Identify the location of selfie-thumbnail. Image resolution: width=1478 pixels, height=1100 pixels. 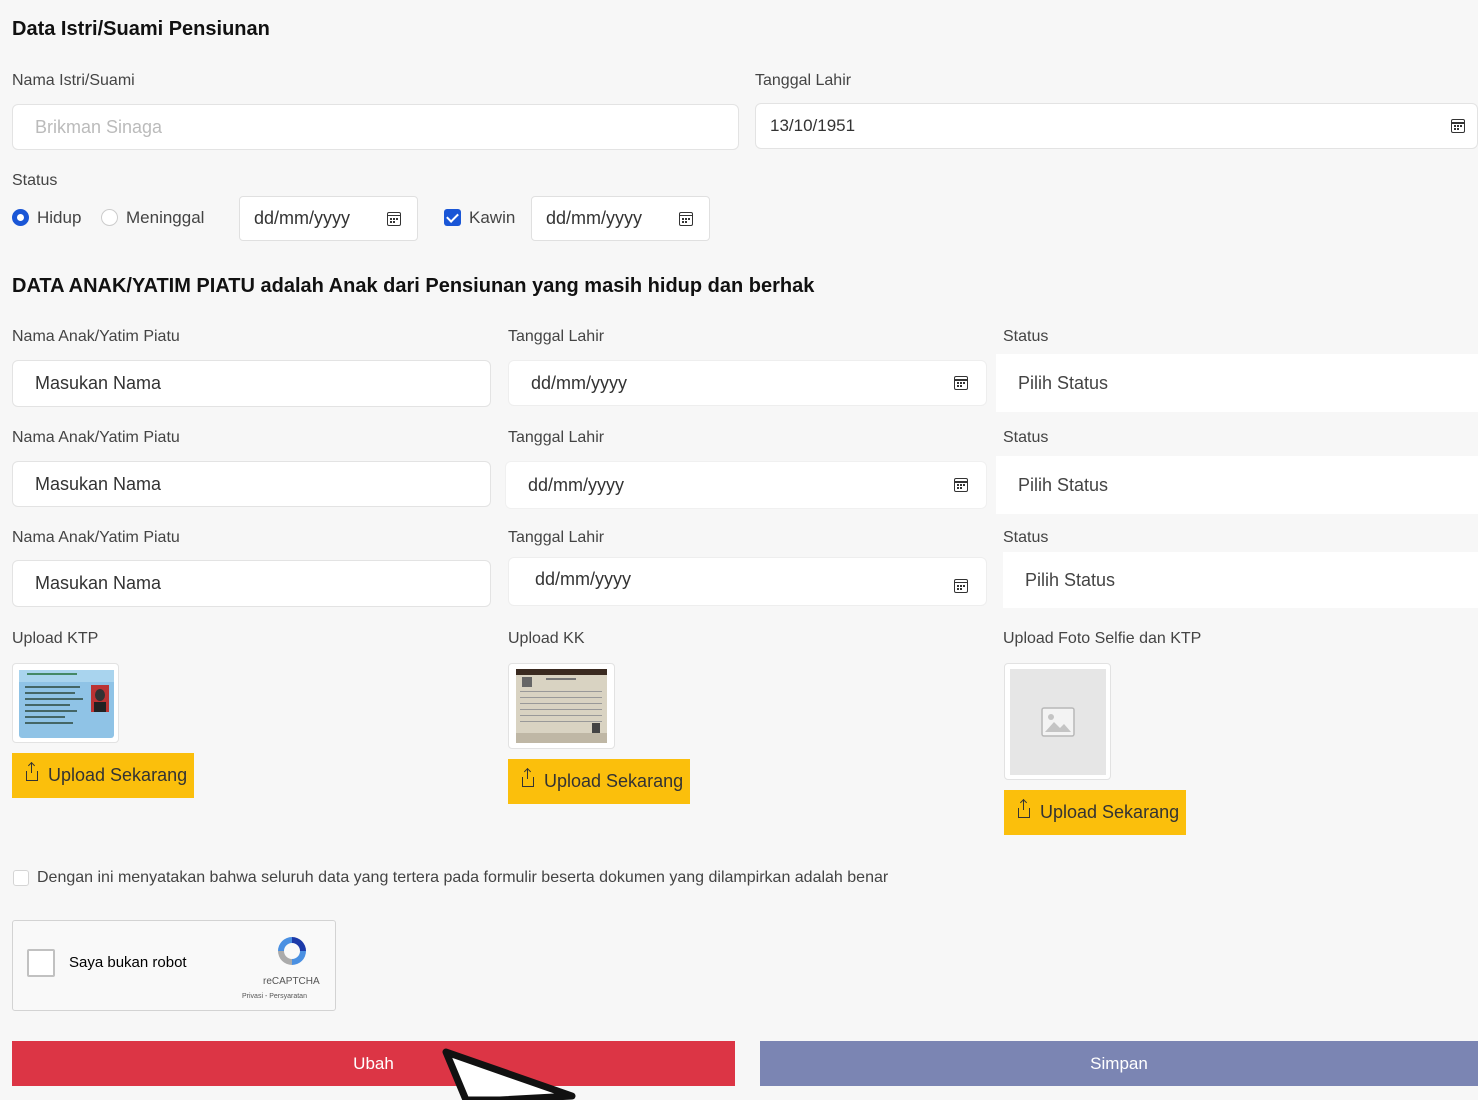
(1057, 721).